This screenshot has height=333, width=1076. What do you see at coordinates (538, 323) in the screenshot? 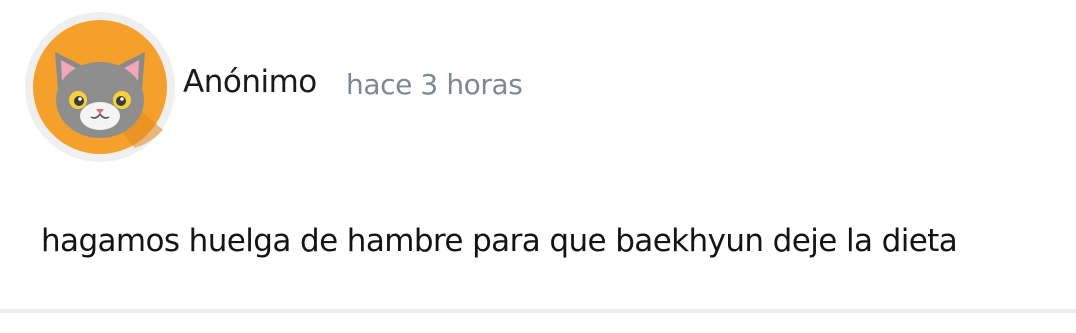
I see `next-item-area` at bounding box center [538, 323].